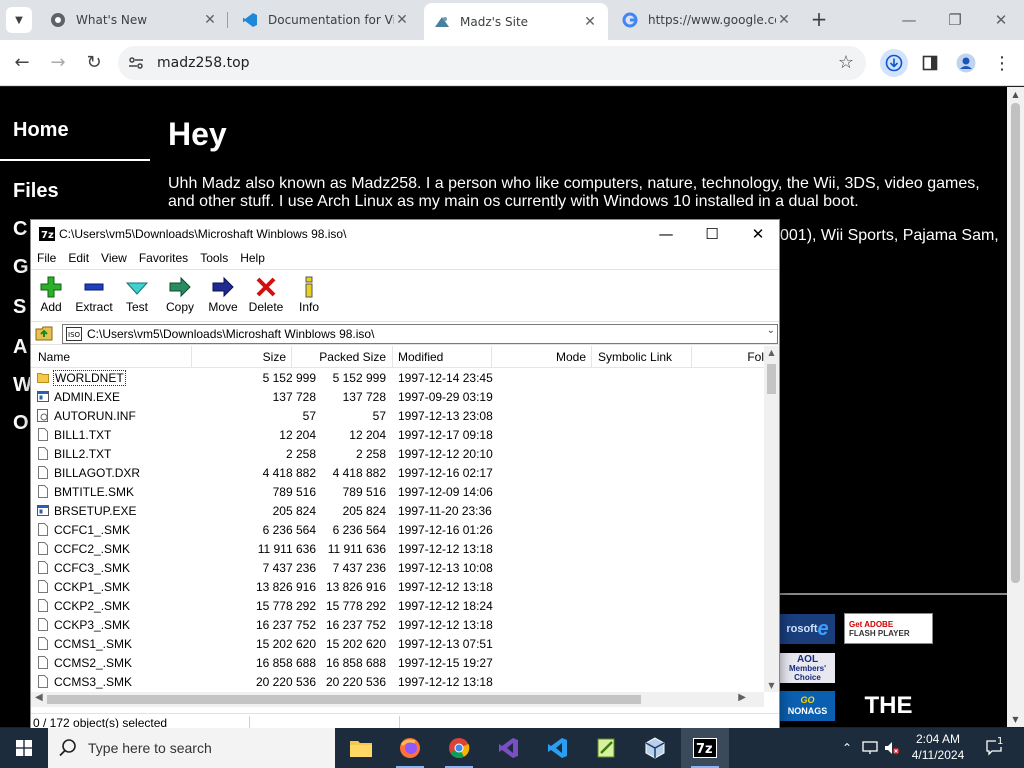 The image size is (1024, 768). Describe the element at coordinates (995, 748) in the screenshot. I see `notification-center-button: 1` at that location.